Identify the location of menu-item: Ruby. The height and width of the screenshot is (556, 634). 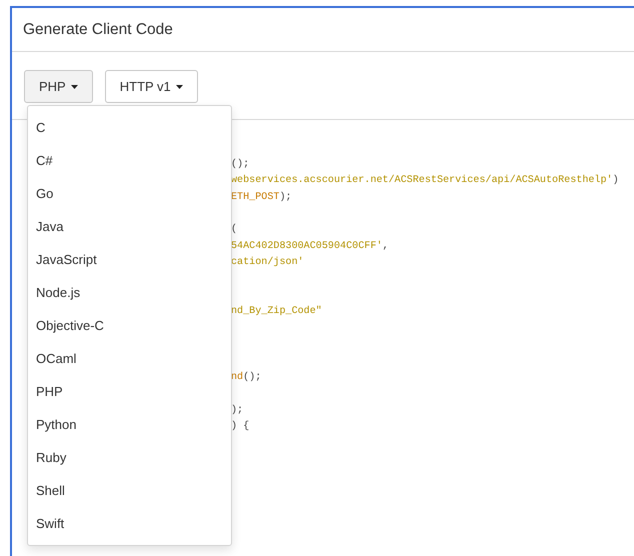
(129, 457).